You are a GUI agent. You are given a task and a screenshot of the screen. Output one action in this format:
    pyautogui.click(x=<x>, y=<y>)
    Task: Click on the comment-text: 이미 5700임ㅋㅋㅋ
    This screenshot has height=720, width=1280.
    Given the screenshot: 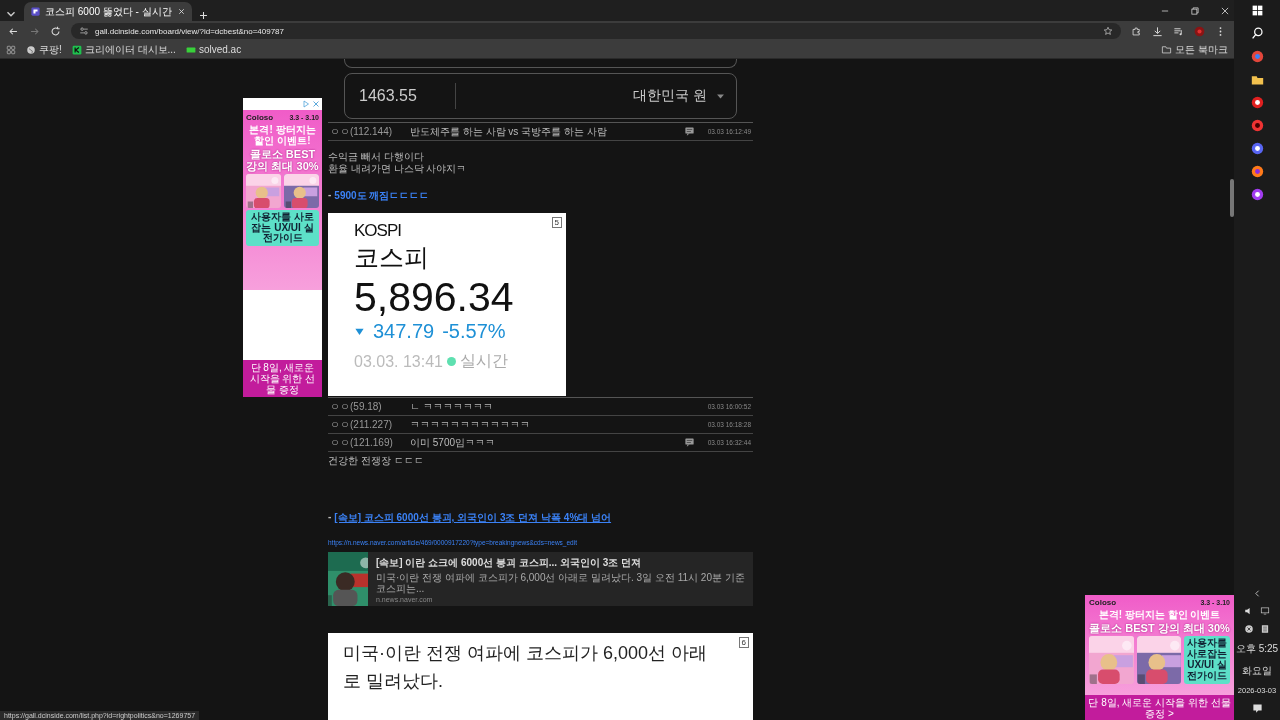 What is the action you would take?
    pyautogui.click(x=453, y=442)
    